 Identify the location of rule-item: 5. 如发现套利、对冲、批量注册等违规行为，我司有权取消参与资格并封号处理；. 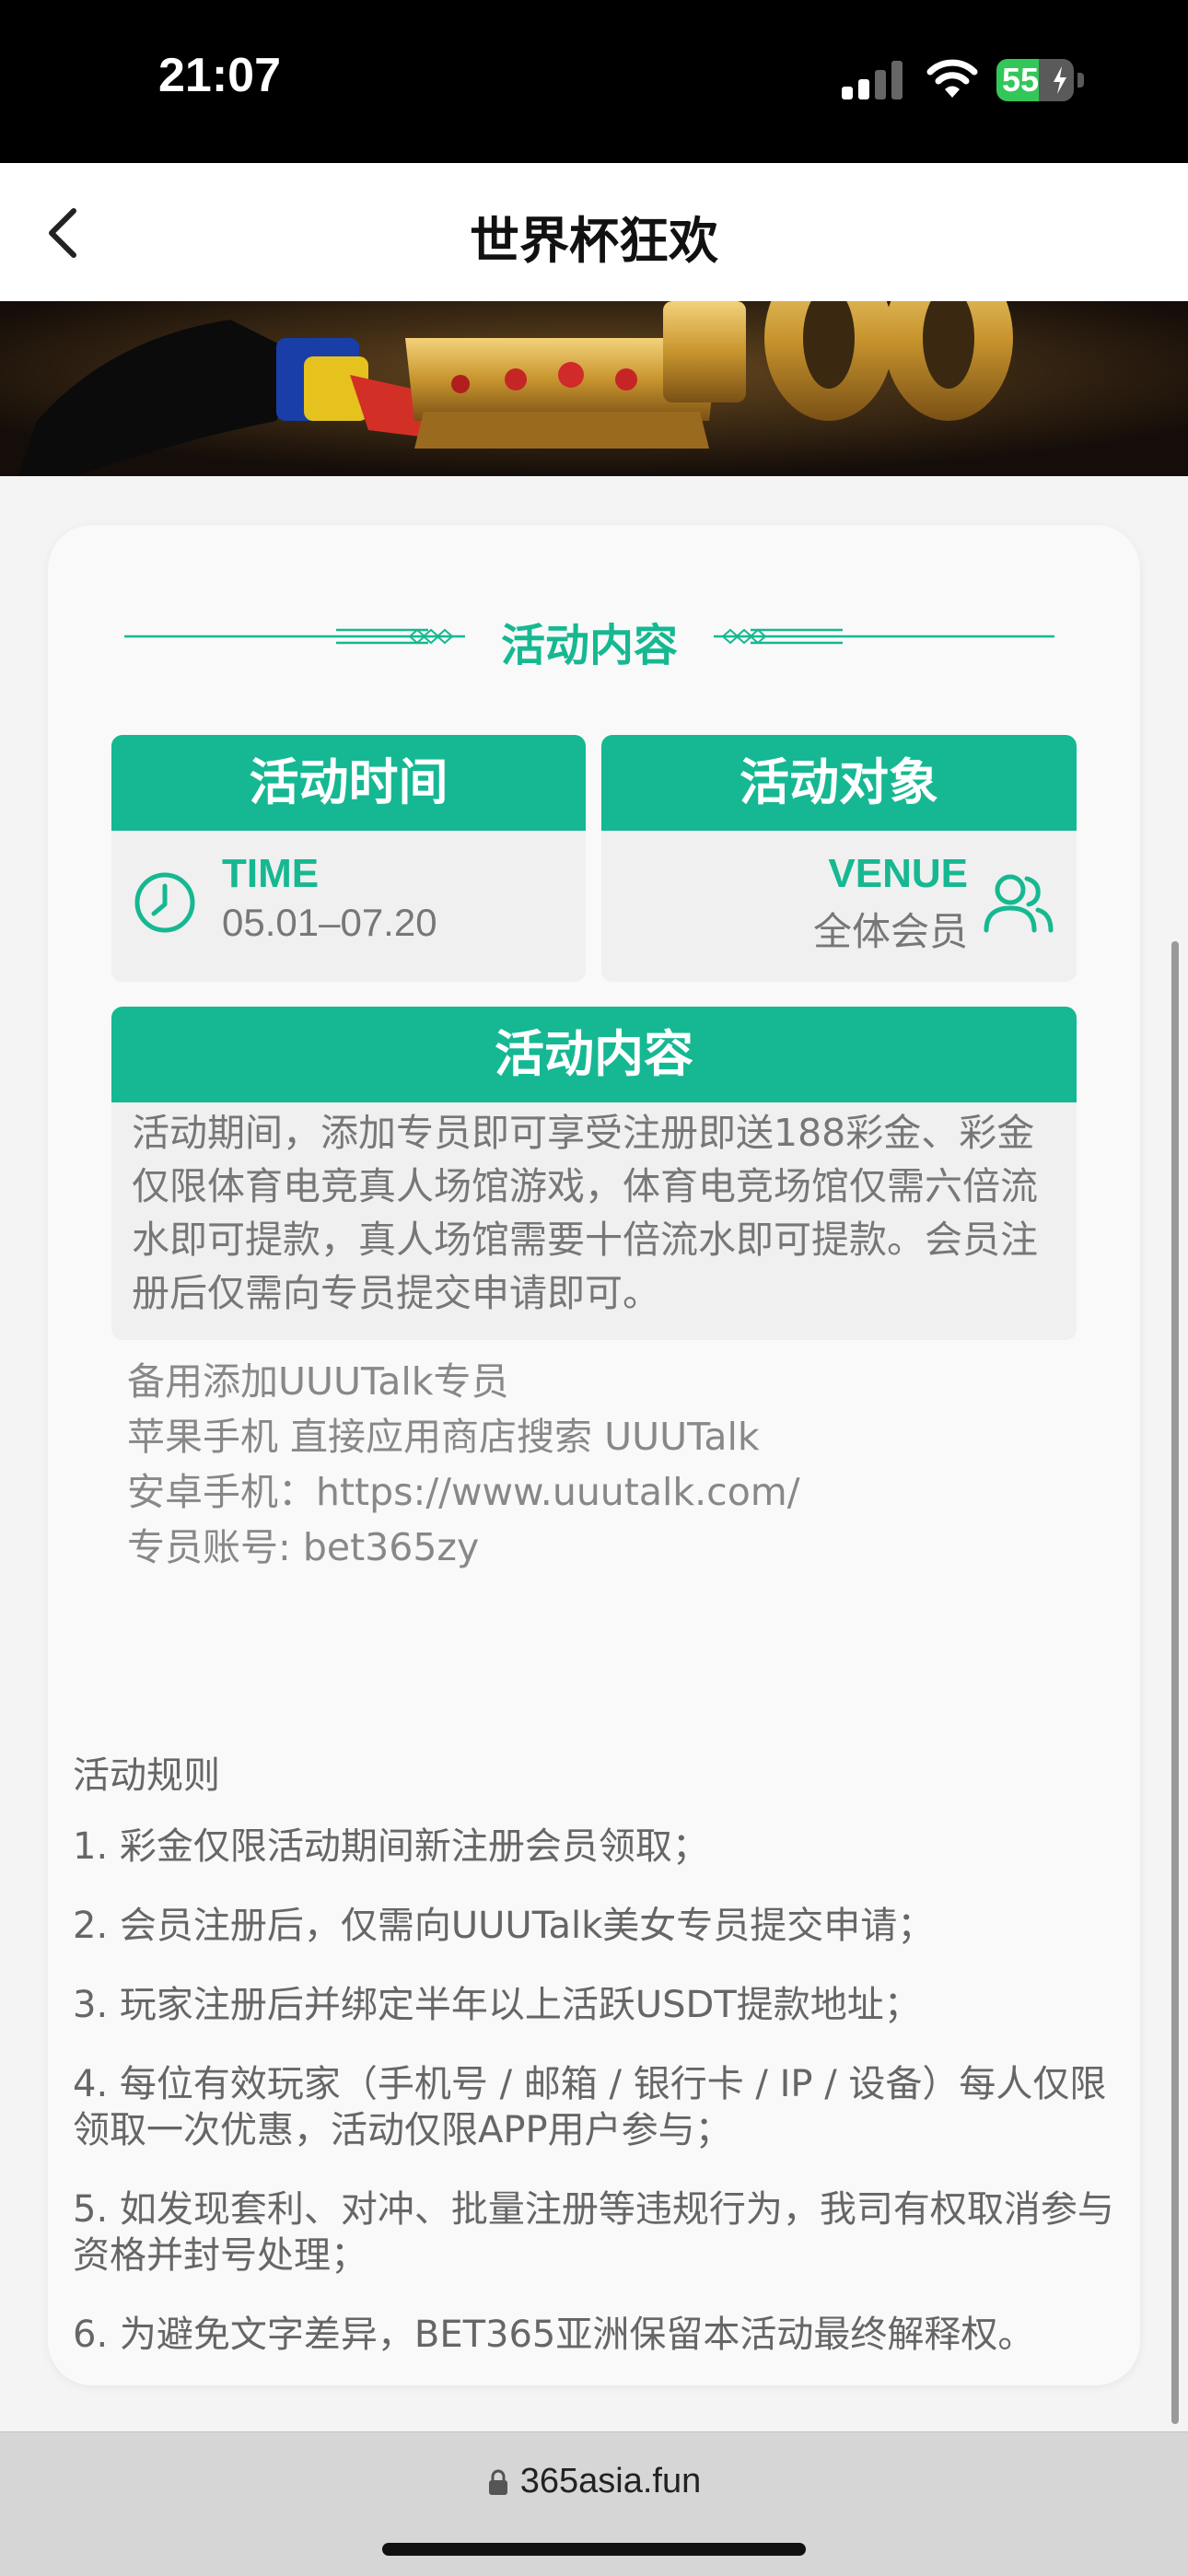
(593, 2232).